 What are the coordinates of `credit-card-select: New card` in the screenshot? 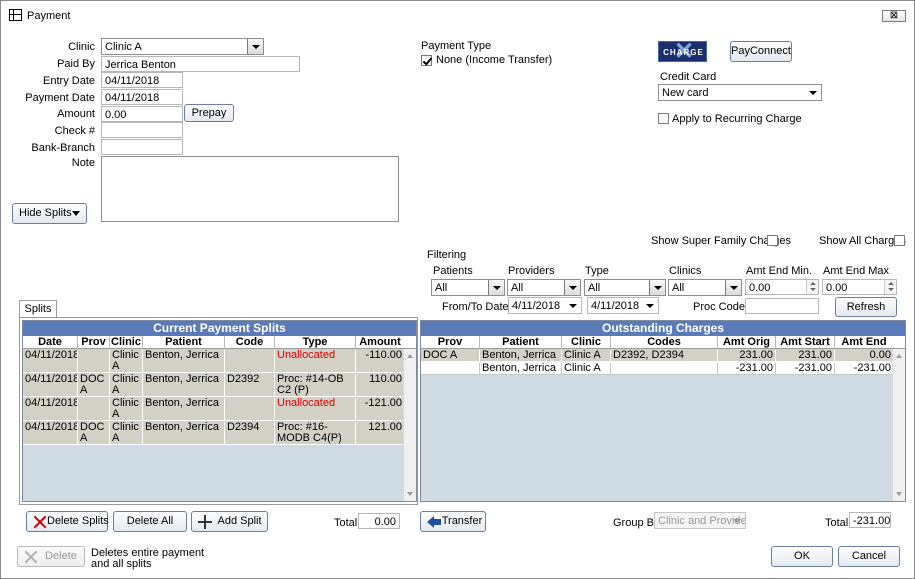 It's located at (740, 92).